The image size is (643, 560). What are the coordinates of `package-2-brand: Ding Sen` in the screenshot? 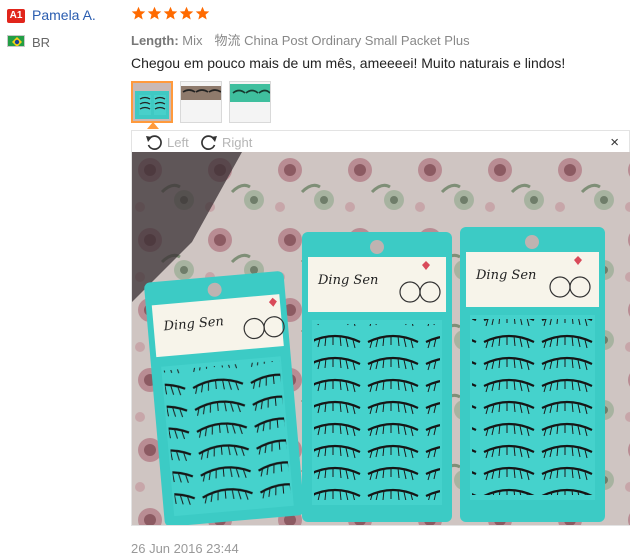 It's located at (347, 280).